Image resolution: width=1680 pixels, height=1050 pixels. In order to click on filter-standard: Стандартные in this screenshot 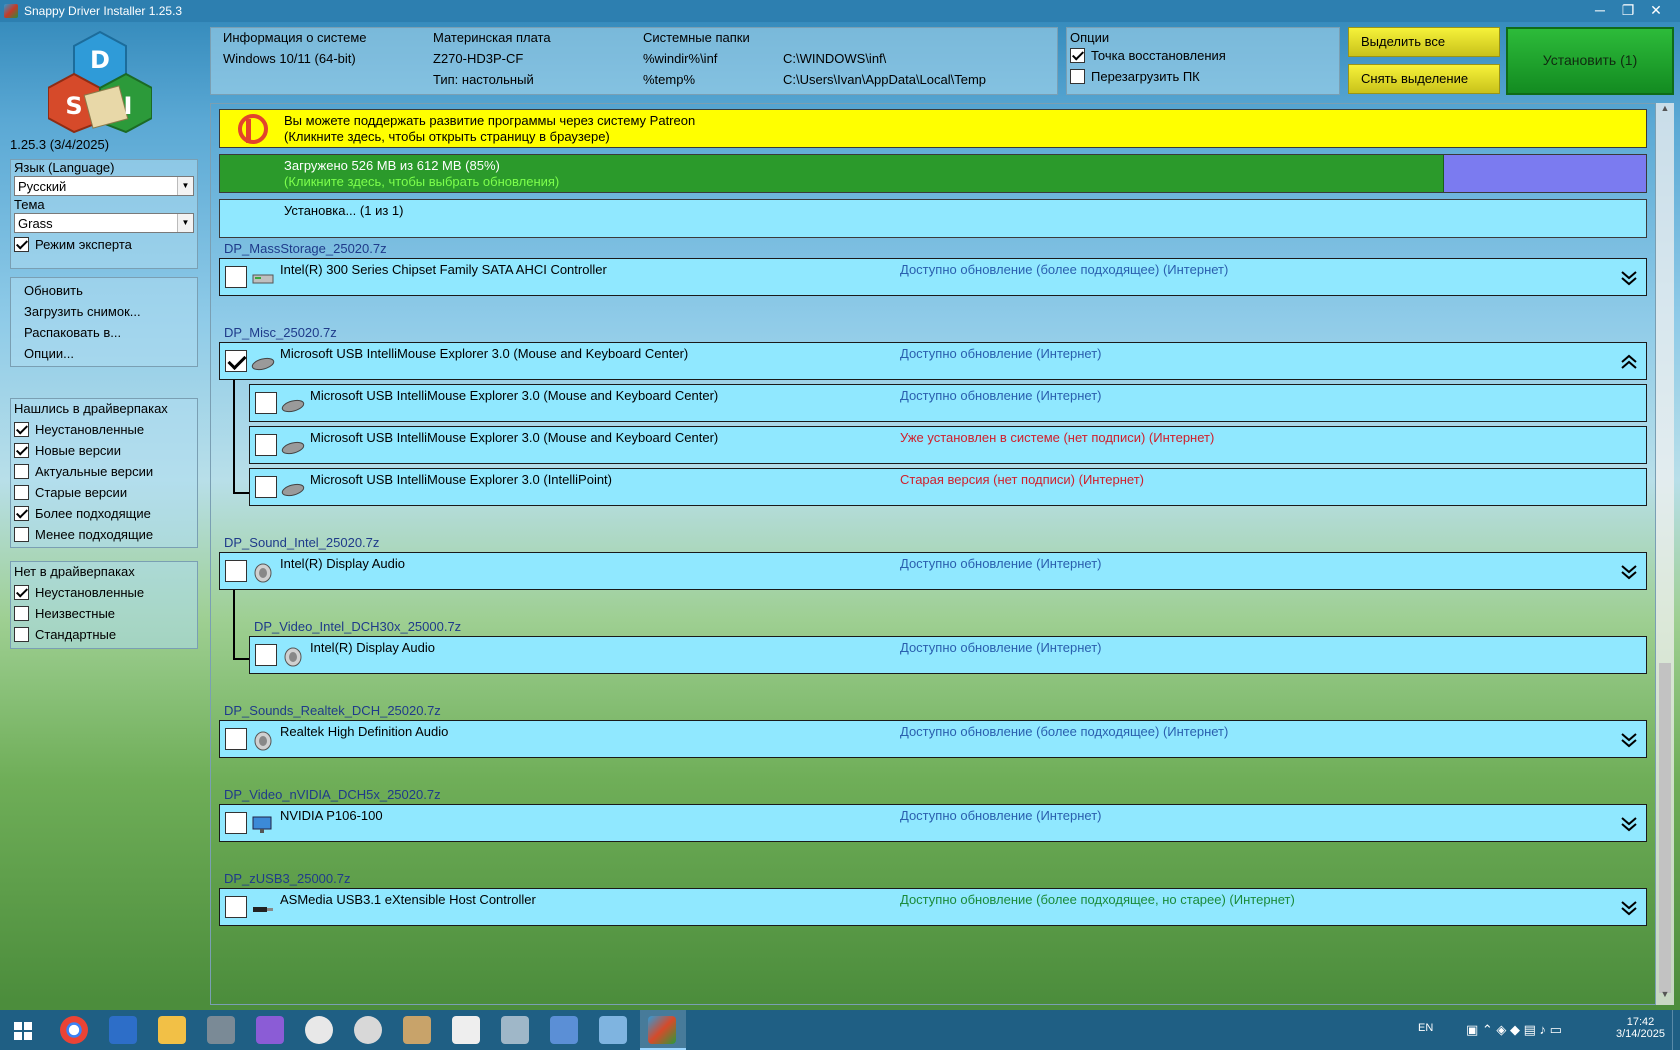, I will do `click(104, 634)`.